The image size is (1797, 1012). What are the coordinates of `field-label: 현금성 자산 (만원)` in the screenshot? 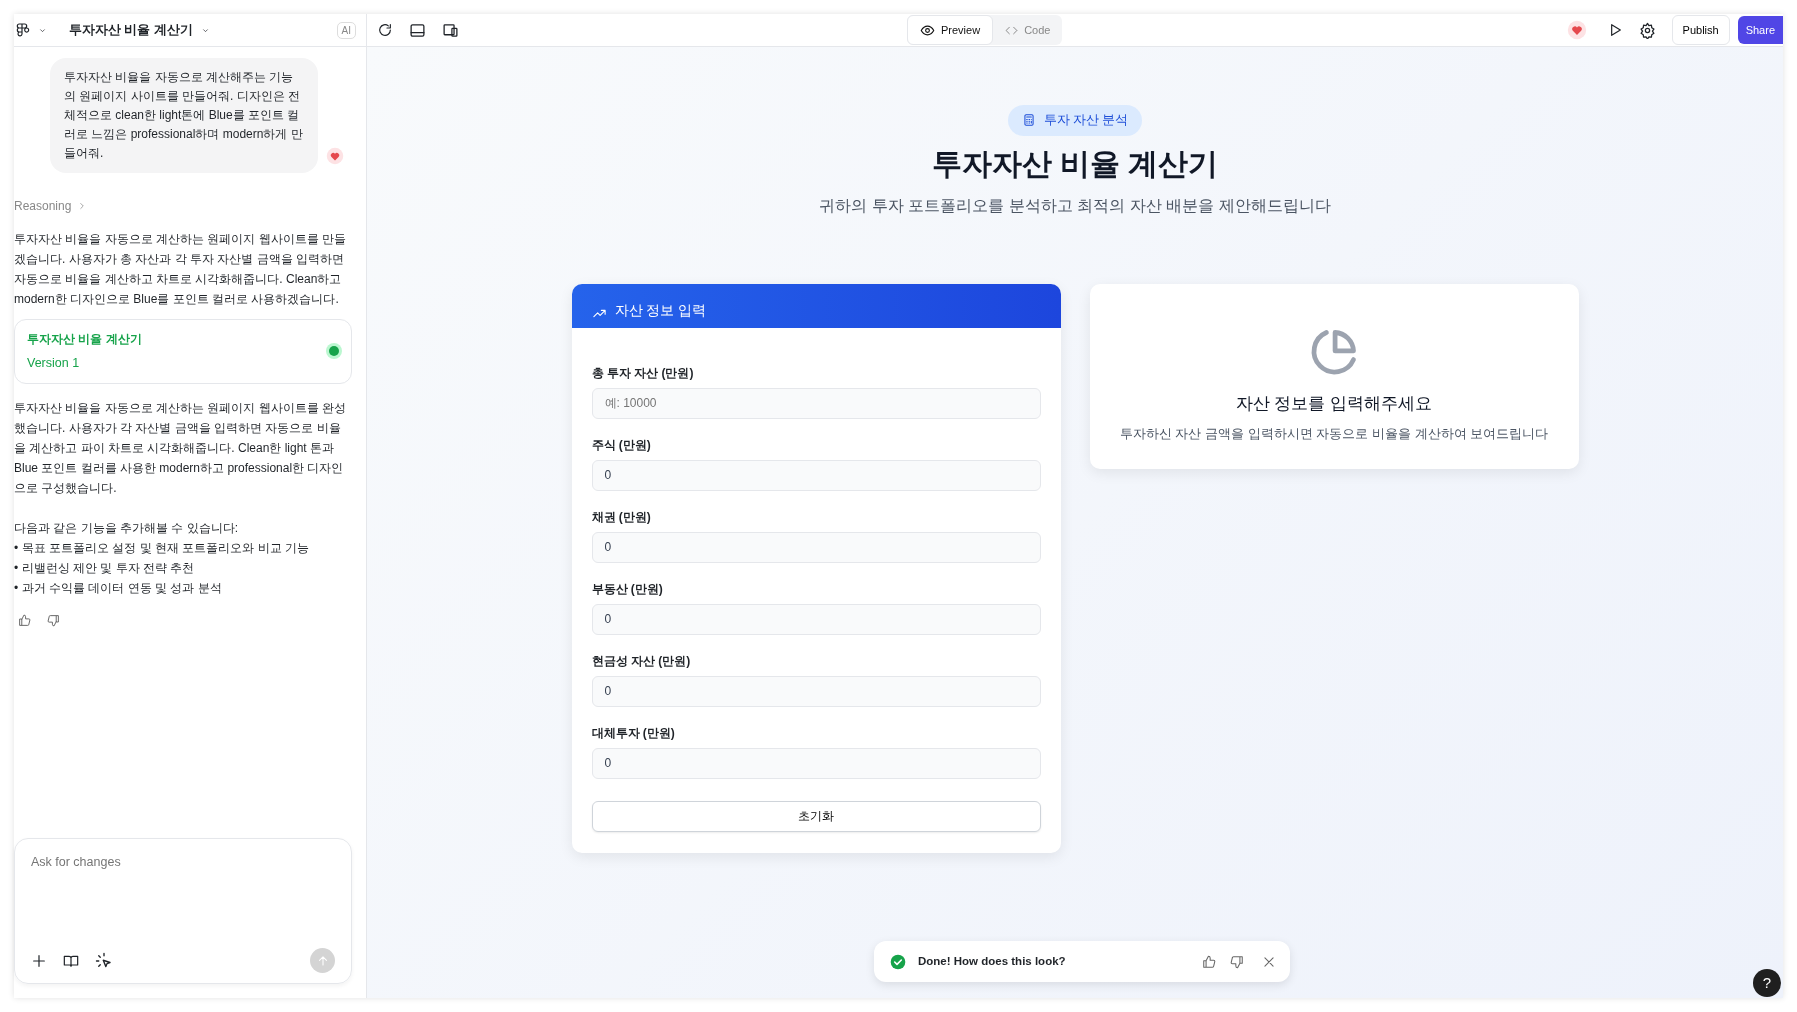 It's located at (641, 661).